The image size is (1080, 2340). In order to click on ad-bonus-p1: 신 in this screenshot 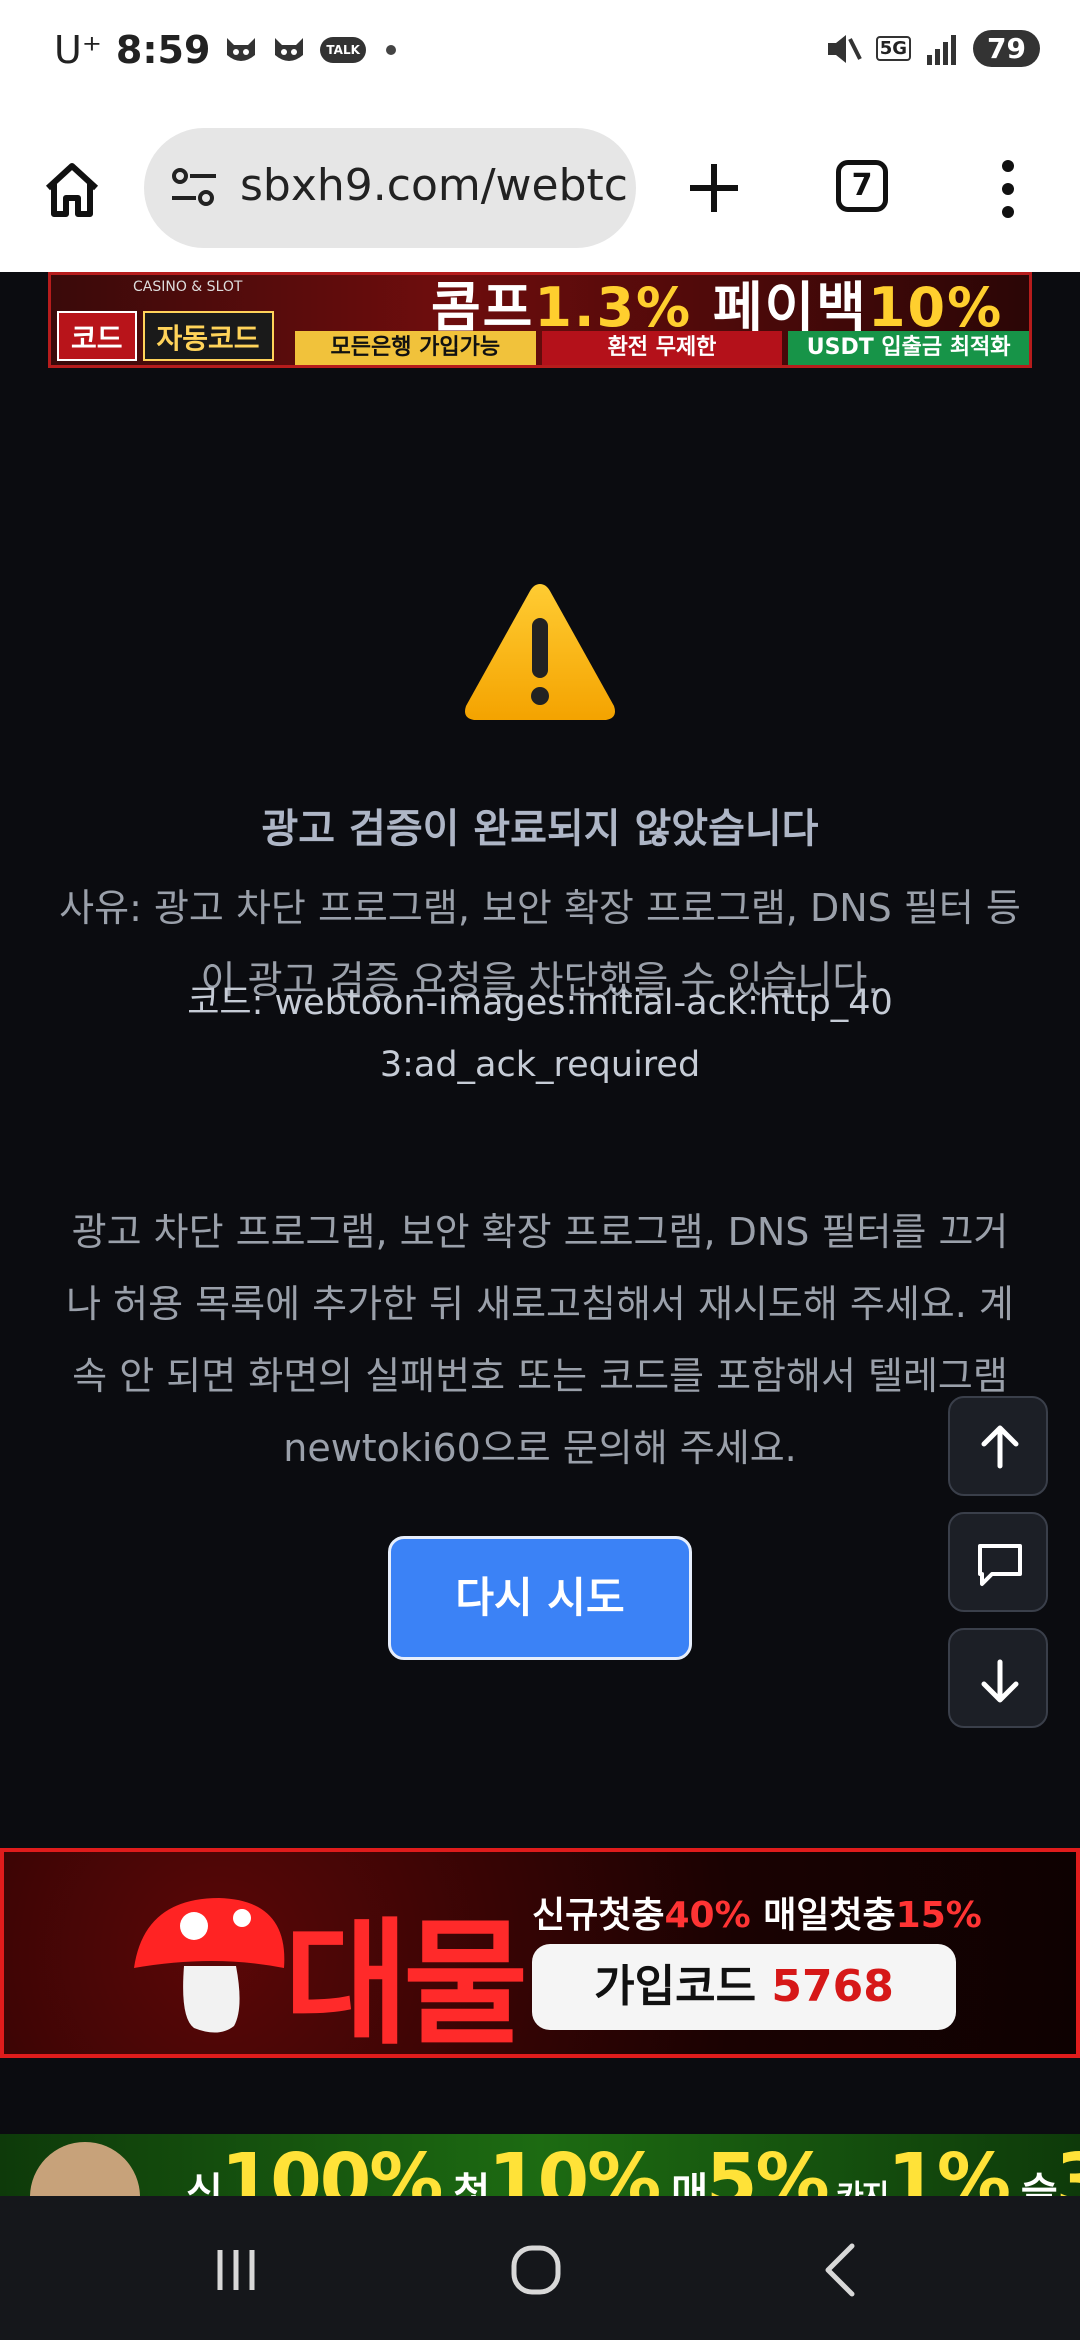, I will do `click(204, 2183)`.